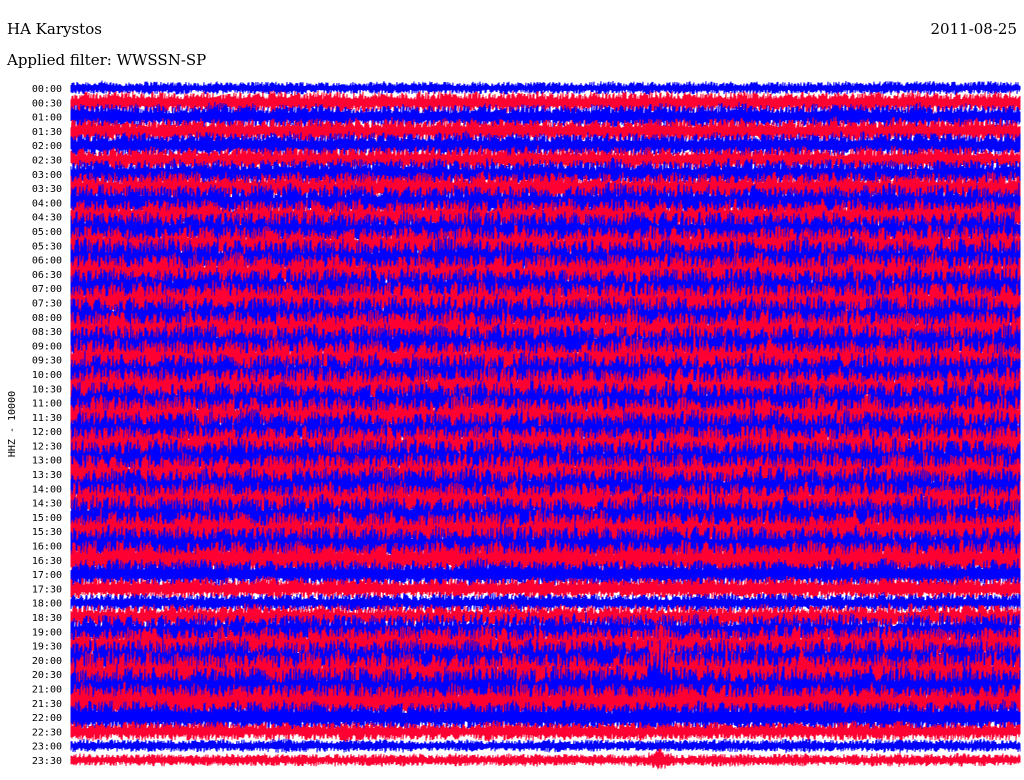 The width and height of the screenshot is (1024, 780). What do you see at coordinates (47, 389) in the screenshot?
I see `row-time-label: 10:30` at bounding box center [47, 389].